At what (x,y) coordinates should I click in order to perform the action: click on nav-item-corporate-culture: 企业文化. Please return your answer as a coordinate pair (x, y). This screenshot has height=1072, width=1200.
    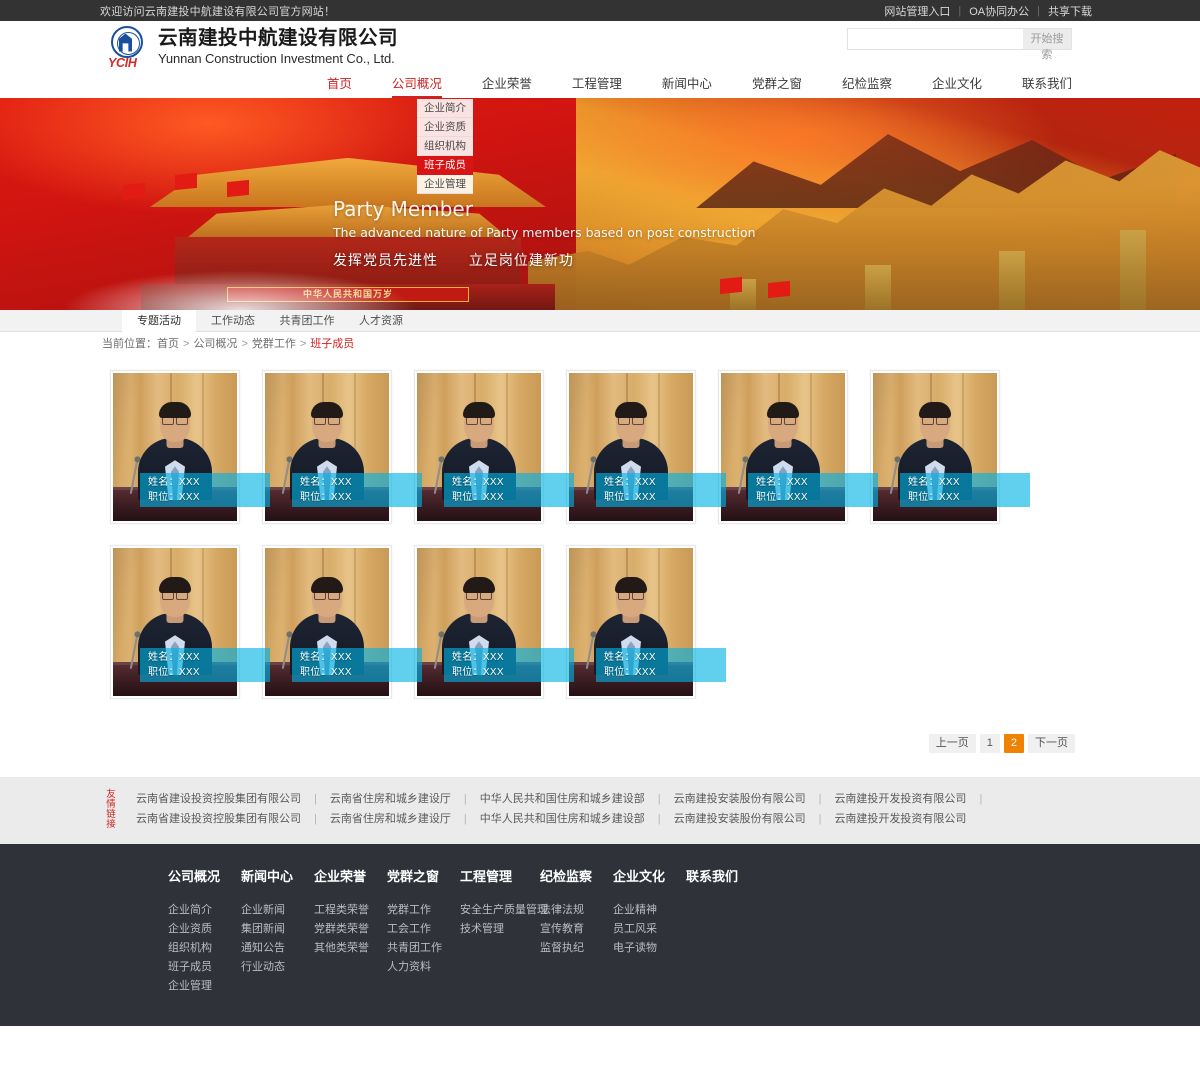
    Looking at the image, I should click on (957, 85).